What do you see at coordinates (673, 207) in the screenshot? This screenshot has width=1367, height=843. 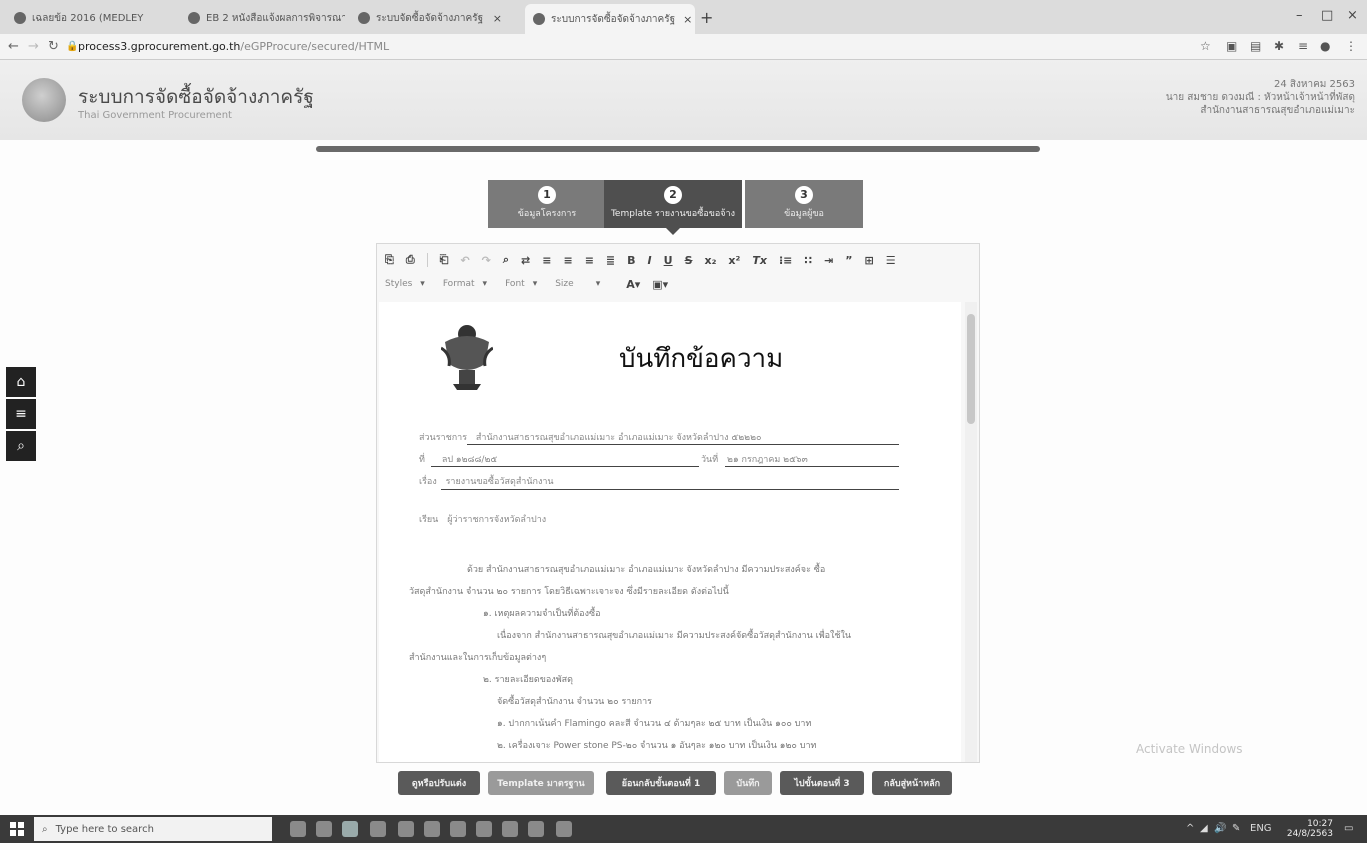 I see `wizard-step-2: 2 Template รายงานขอซื้อขอจ้าง` at bounding box center [673, 207].